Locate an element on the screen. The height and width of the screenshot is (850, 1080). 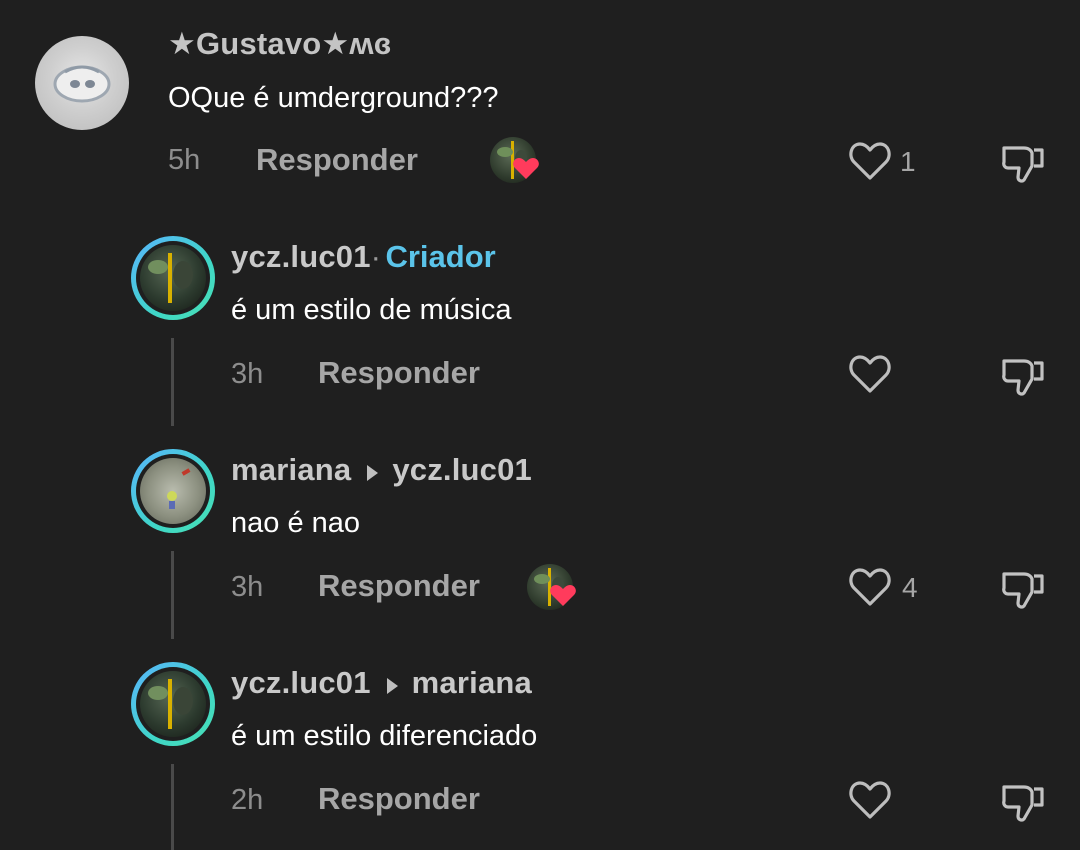
avatar-gustavo is located at coordinates (82, 83).